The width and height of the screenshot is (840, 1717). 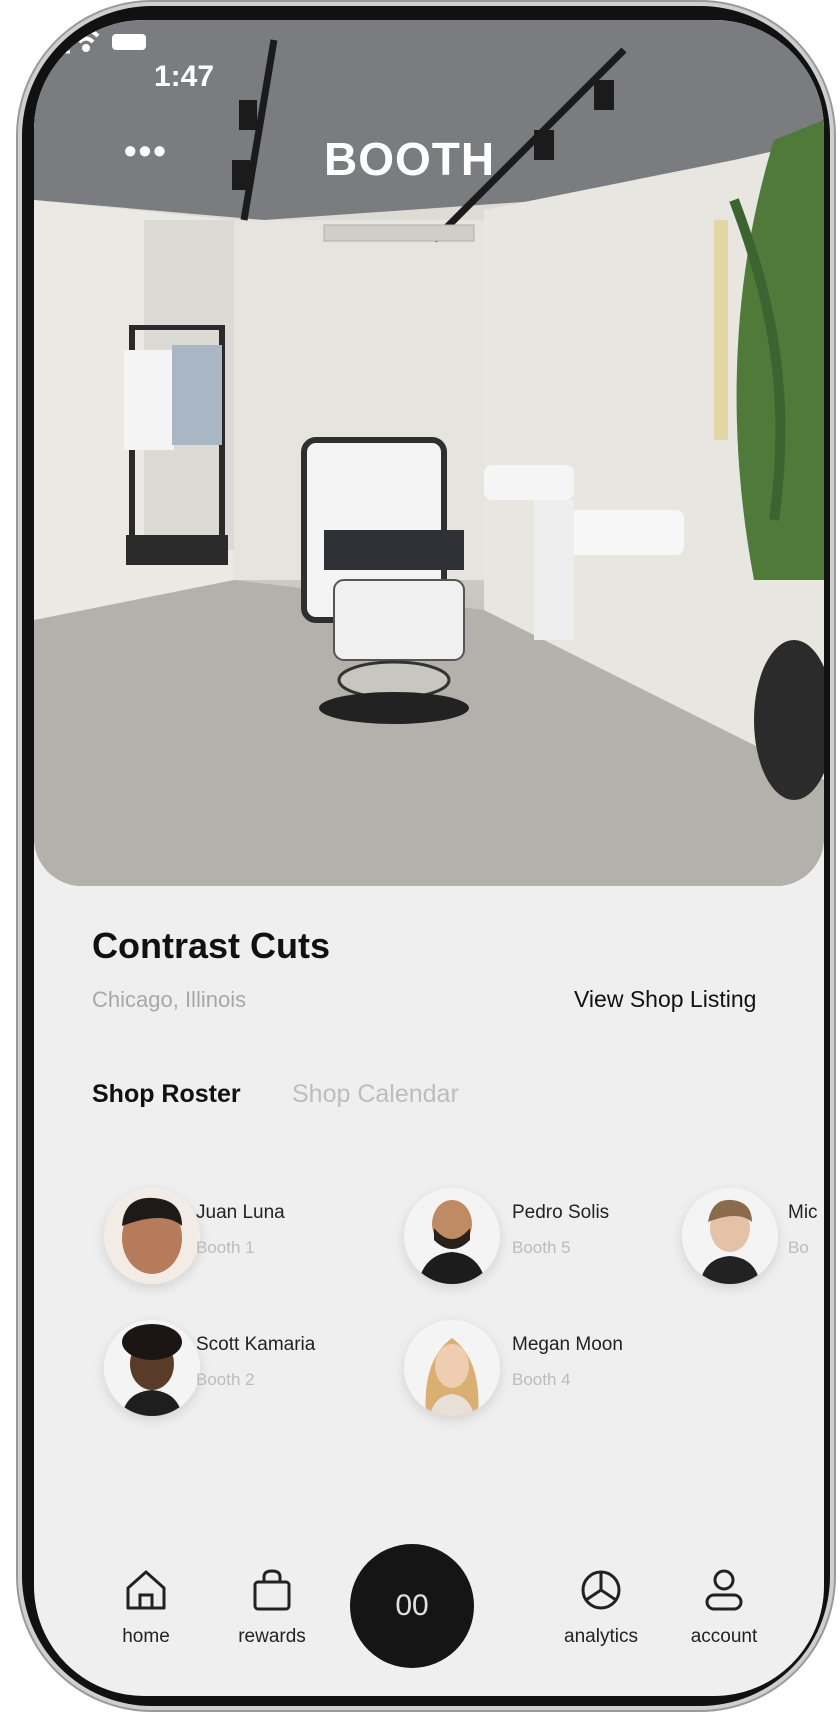 What do you see at coordinates (64, 30) in the screenshot?
I see `notification-dot` at bounding box center [64, 30].